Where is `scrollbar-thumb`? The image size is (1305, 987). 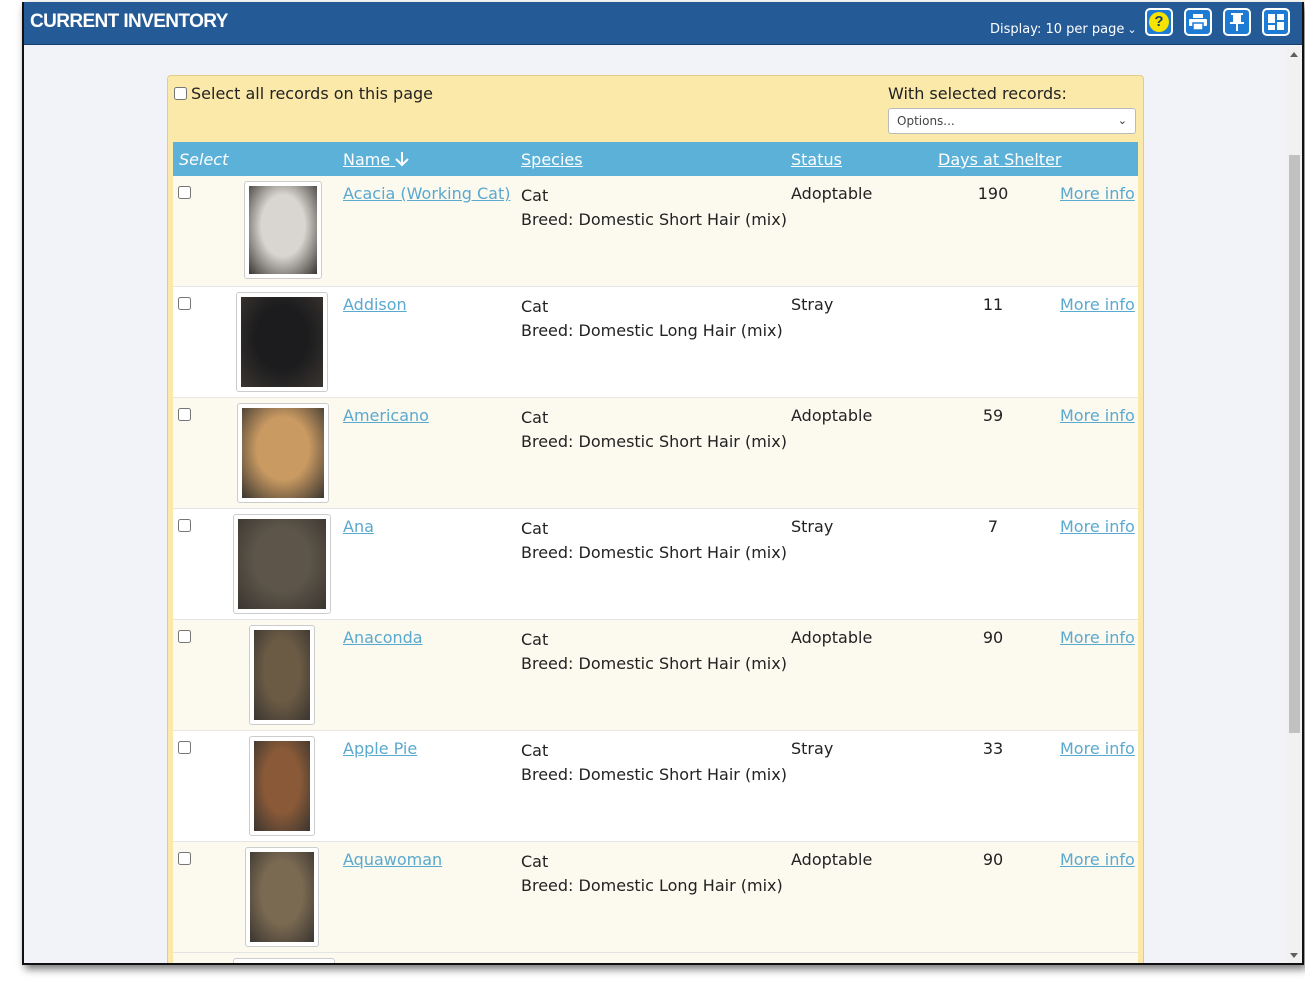
scrollbar-thumb is located at coordinates (1294, 444).